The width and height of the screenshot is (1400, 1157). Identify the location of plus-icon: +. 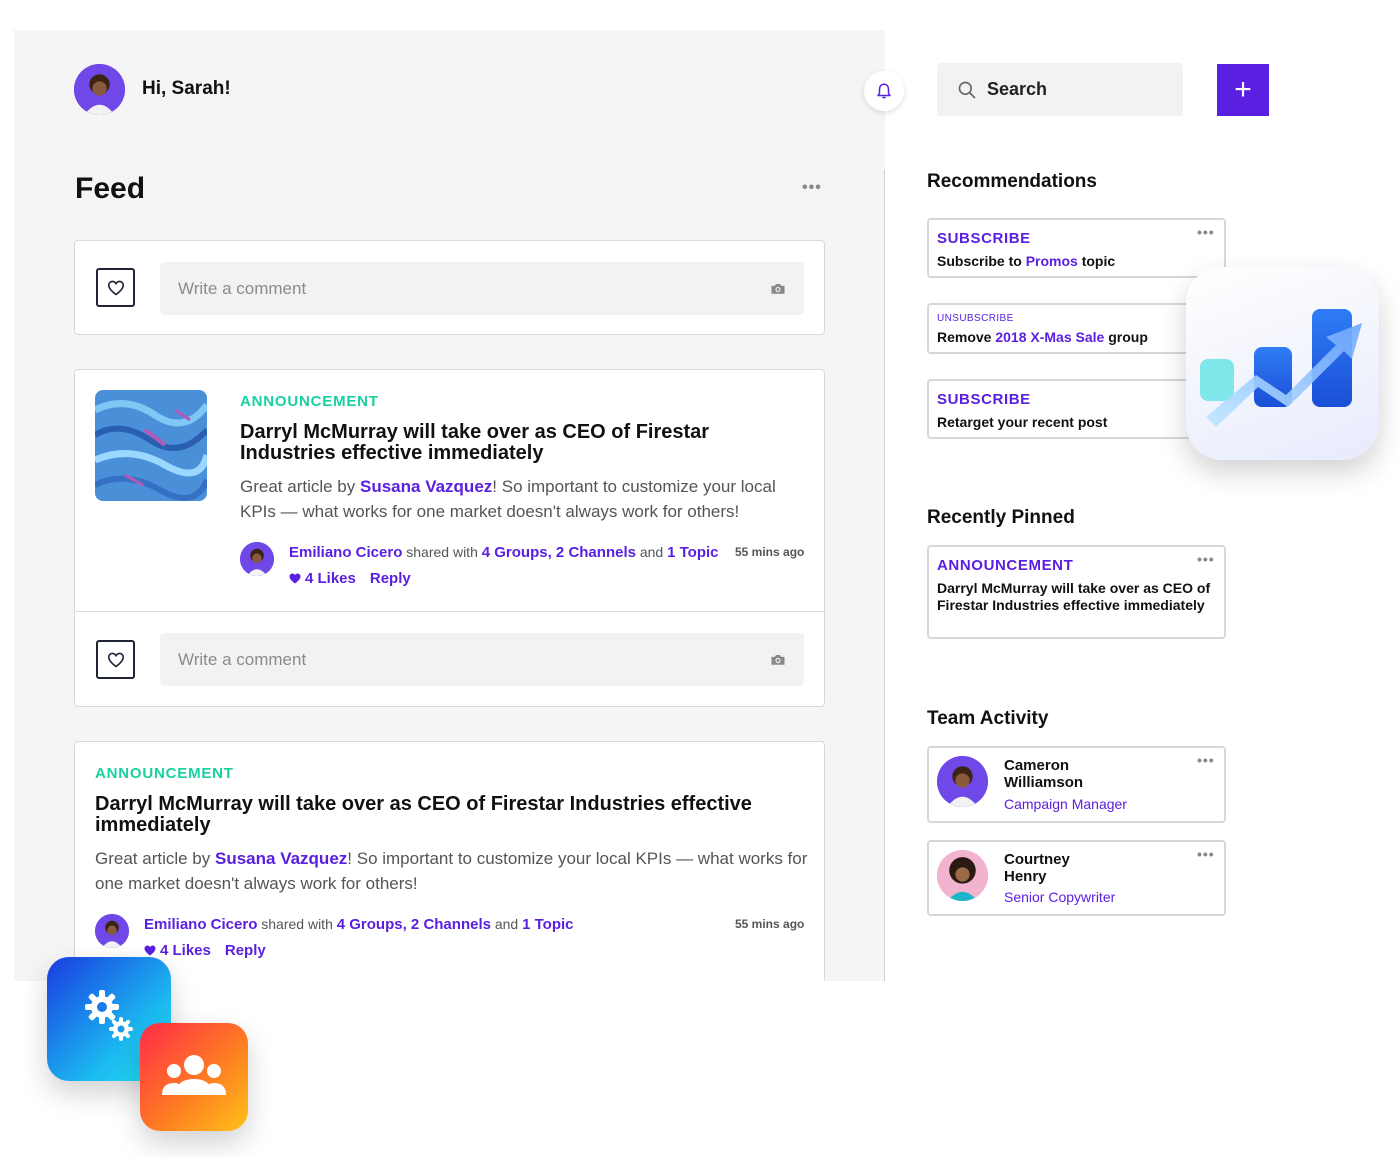
(1243, 89).